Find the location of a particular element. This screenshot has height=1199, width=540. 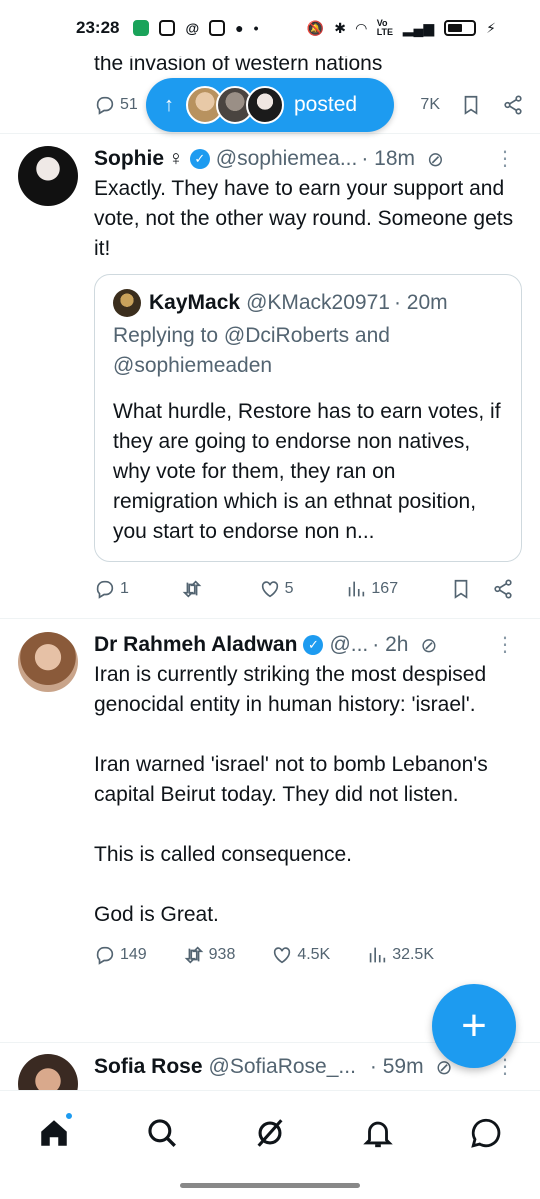

threads-icon: @ is located at coordinates (192, 28).